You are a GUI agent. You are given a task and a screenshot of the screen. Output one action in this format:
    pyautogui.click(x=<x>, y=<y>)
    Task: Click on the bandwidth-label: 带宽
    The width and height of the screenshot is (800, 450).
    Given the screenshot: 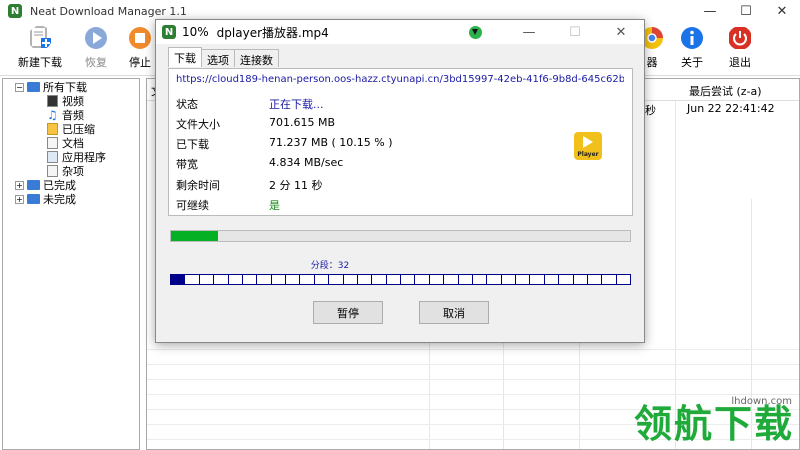 What is the action you would take?
    pyautogui.click(x=187, y=164)
    